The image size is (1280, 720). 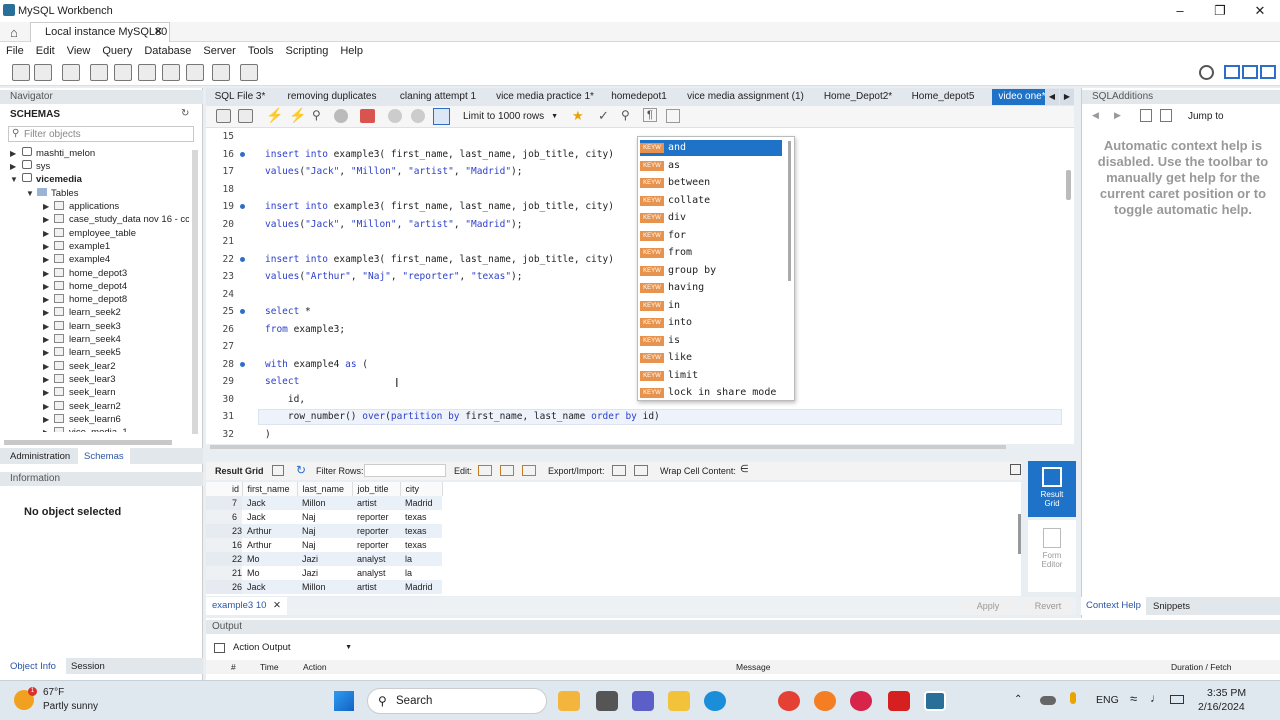 I want to click on output-mode-select: Action Output ▼, so click(x=291, y=647).